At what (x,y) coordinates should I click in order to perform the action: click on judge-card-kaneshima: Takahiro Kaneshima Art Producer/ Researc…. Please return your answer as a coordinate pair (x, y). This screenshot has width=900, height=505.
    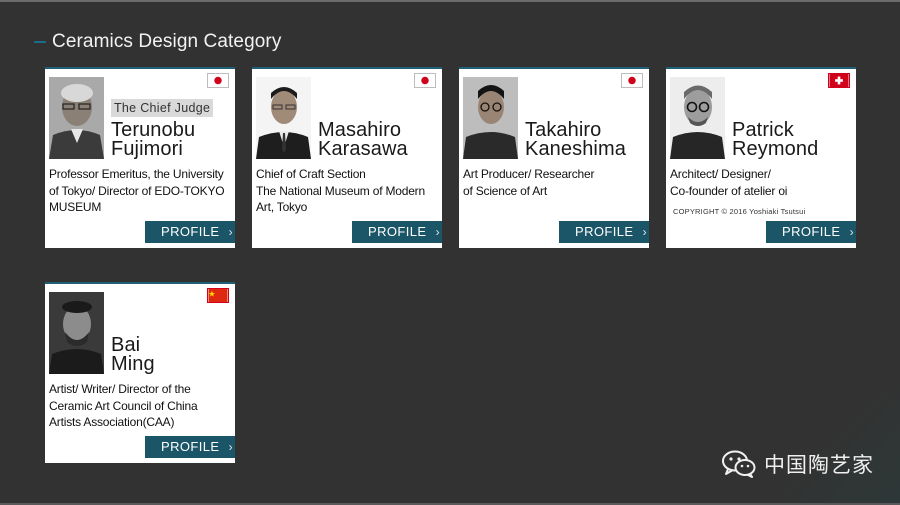
    Looking at the image, I should click on (554, 157).